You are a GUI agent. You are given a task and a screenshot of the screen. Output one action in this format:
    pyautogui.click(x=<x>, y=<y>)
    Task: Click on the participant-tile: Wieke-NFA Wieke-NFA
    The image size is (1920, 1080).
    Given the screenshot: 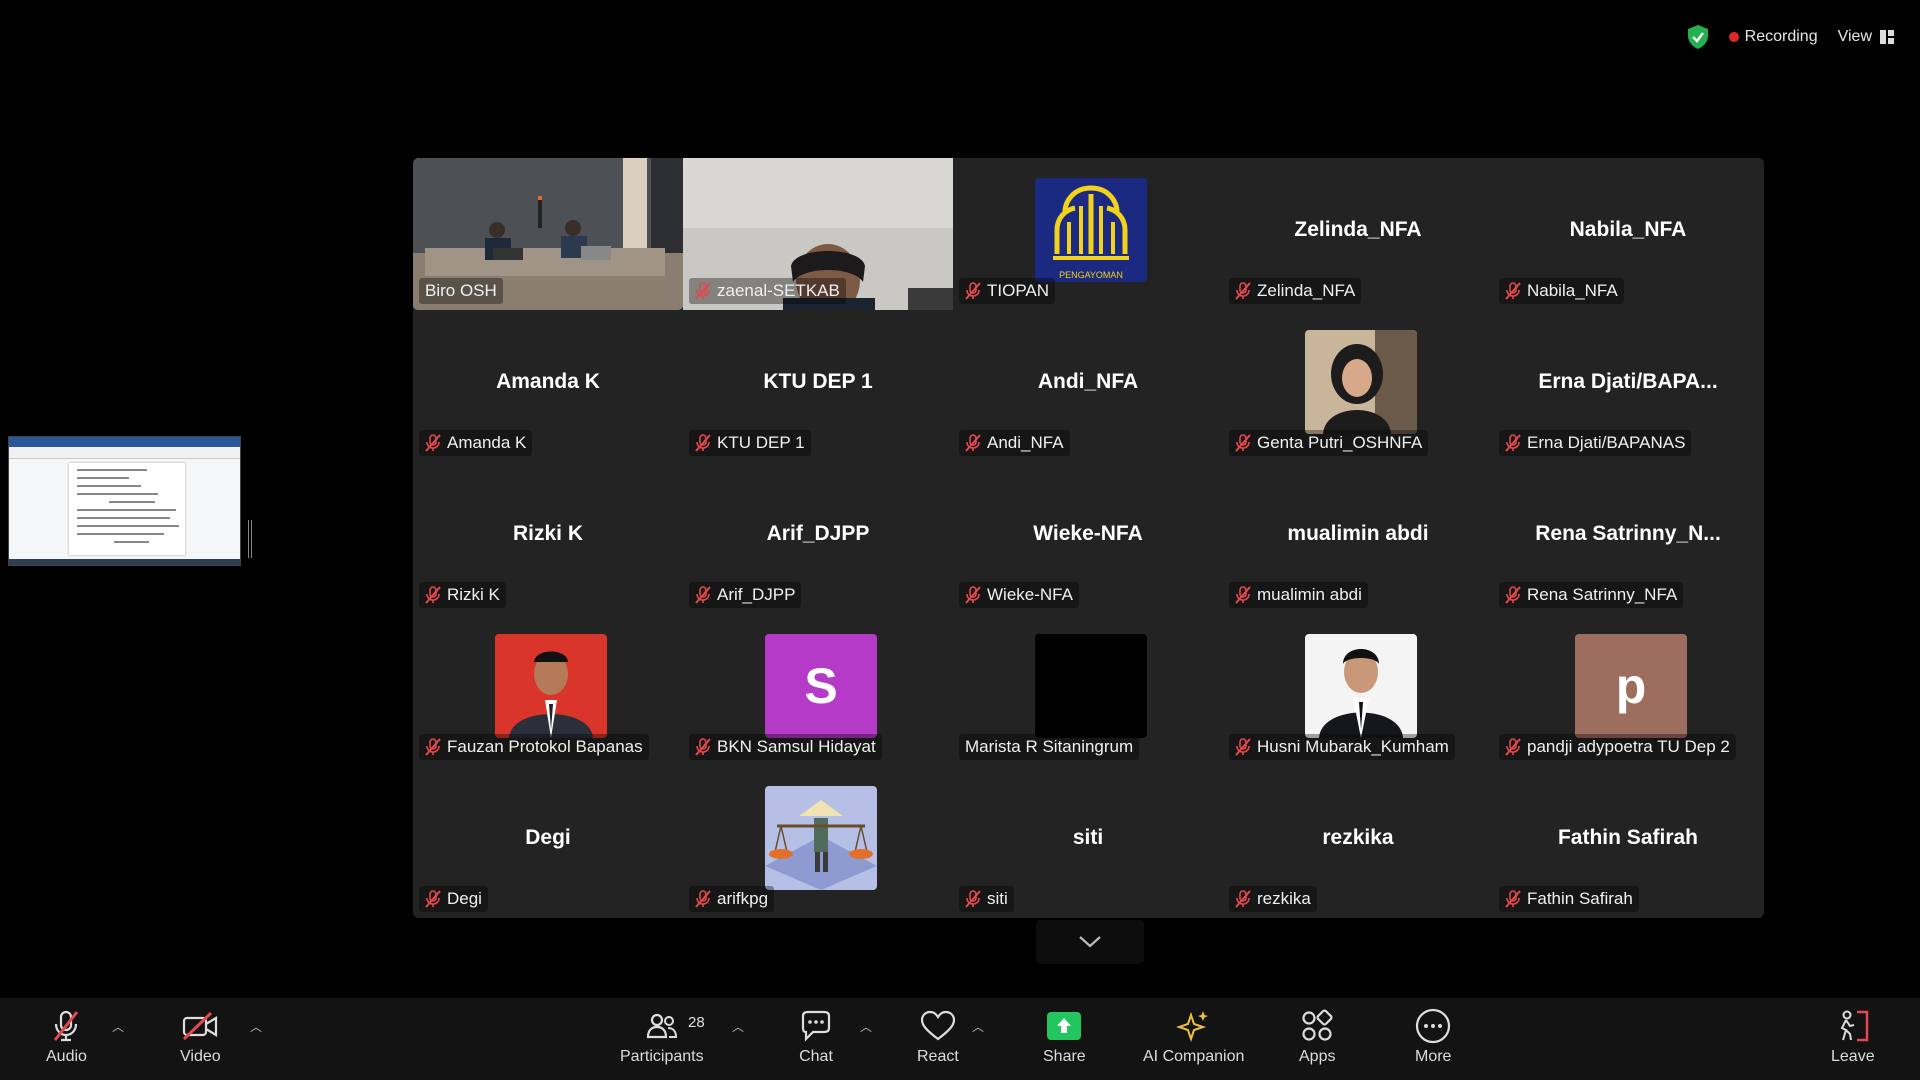 What is the action you would take?
    pyautogui.click(x=1088, y=538)
    